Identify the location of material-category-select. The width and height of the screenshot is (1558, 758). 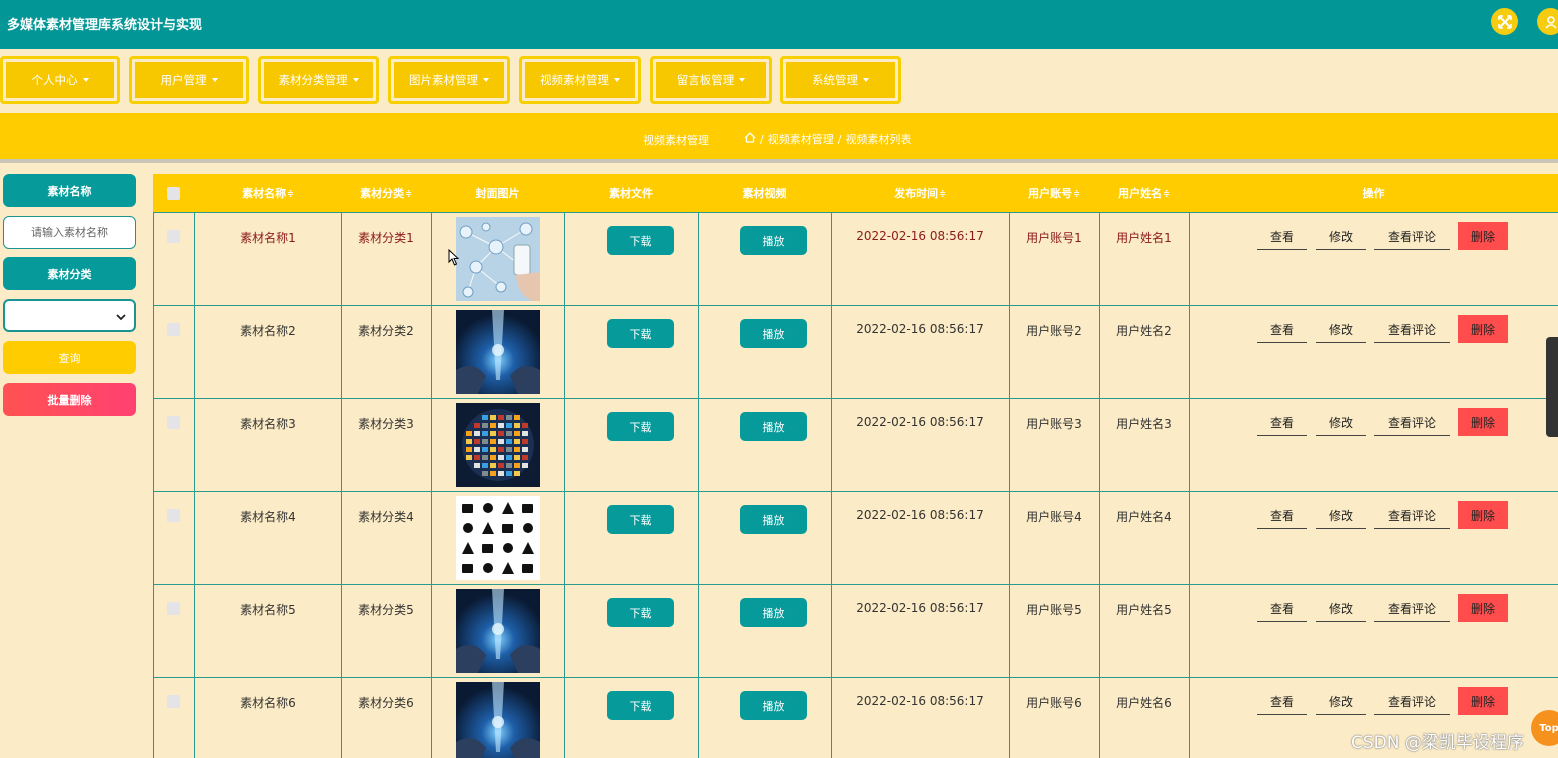
(69, 315).